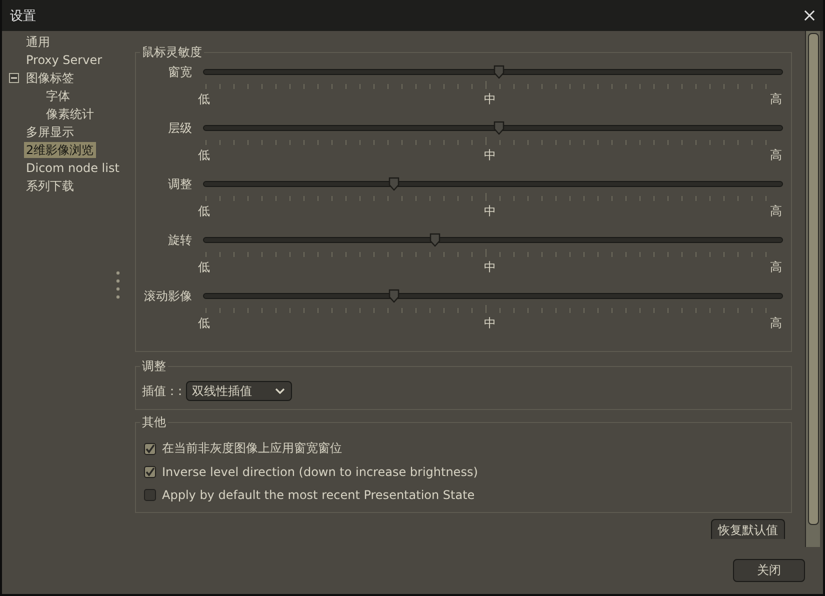 This screenshot has width=825, height=596. Describe the element at coordinates (58, 96) in the screenshot. I see `tree-item: 字体` at that location.